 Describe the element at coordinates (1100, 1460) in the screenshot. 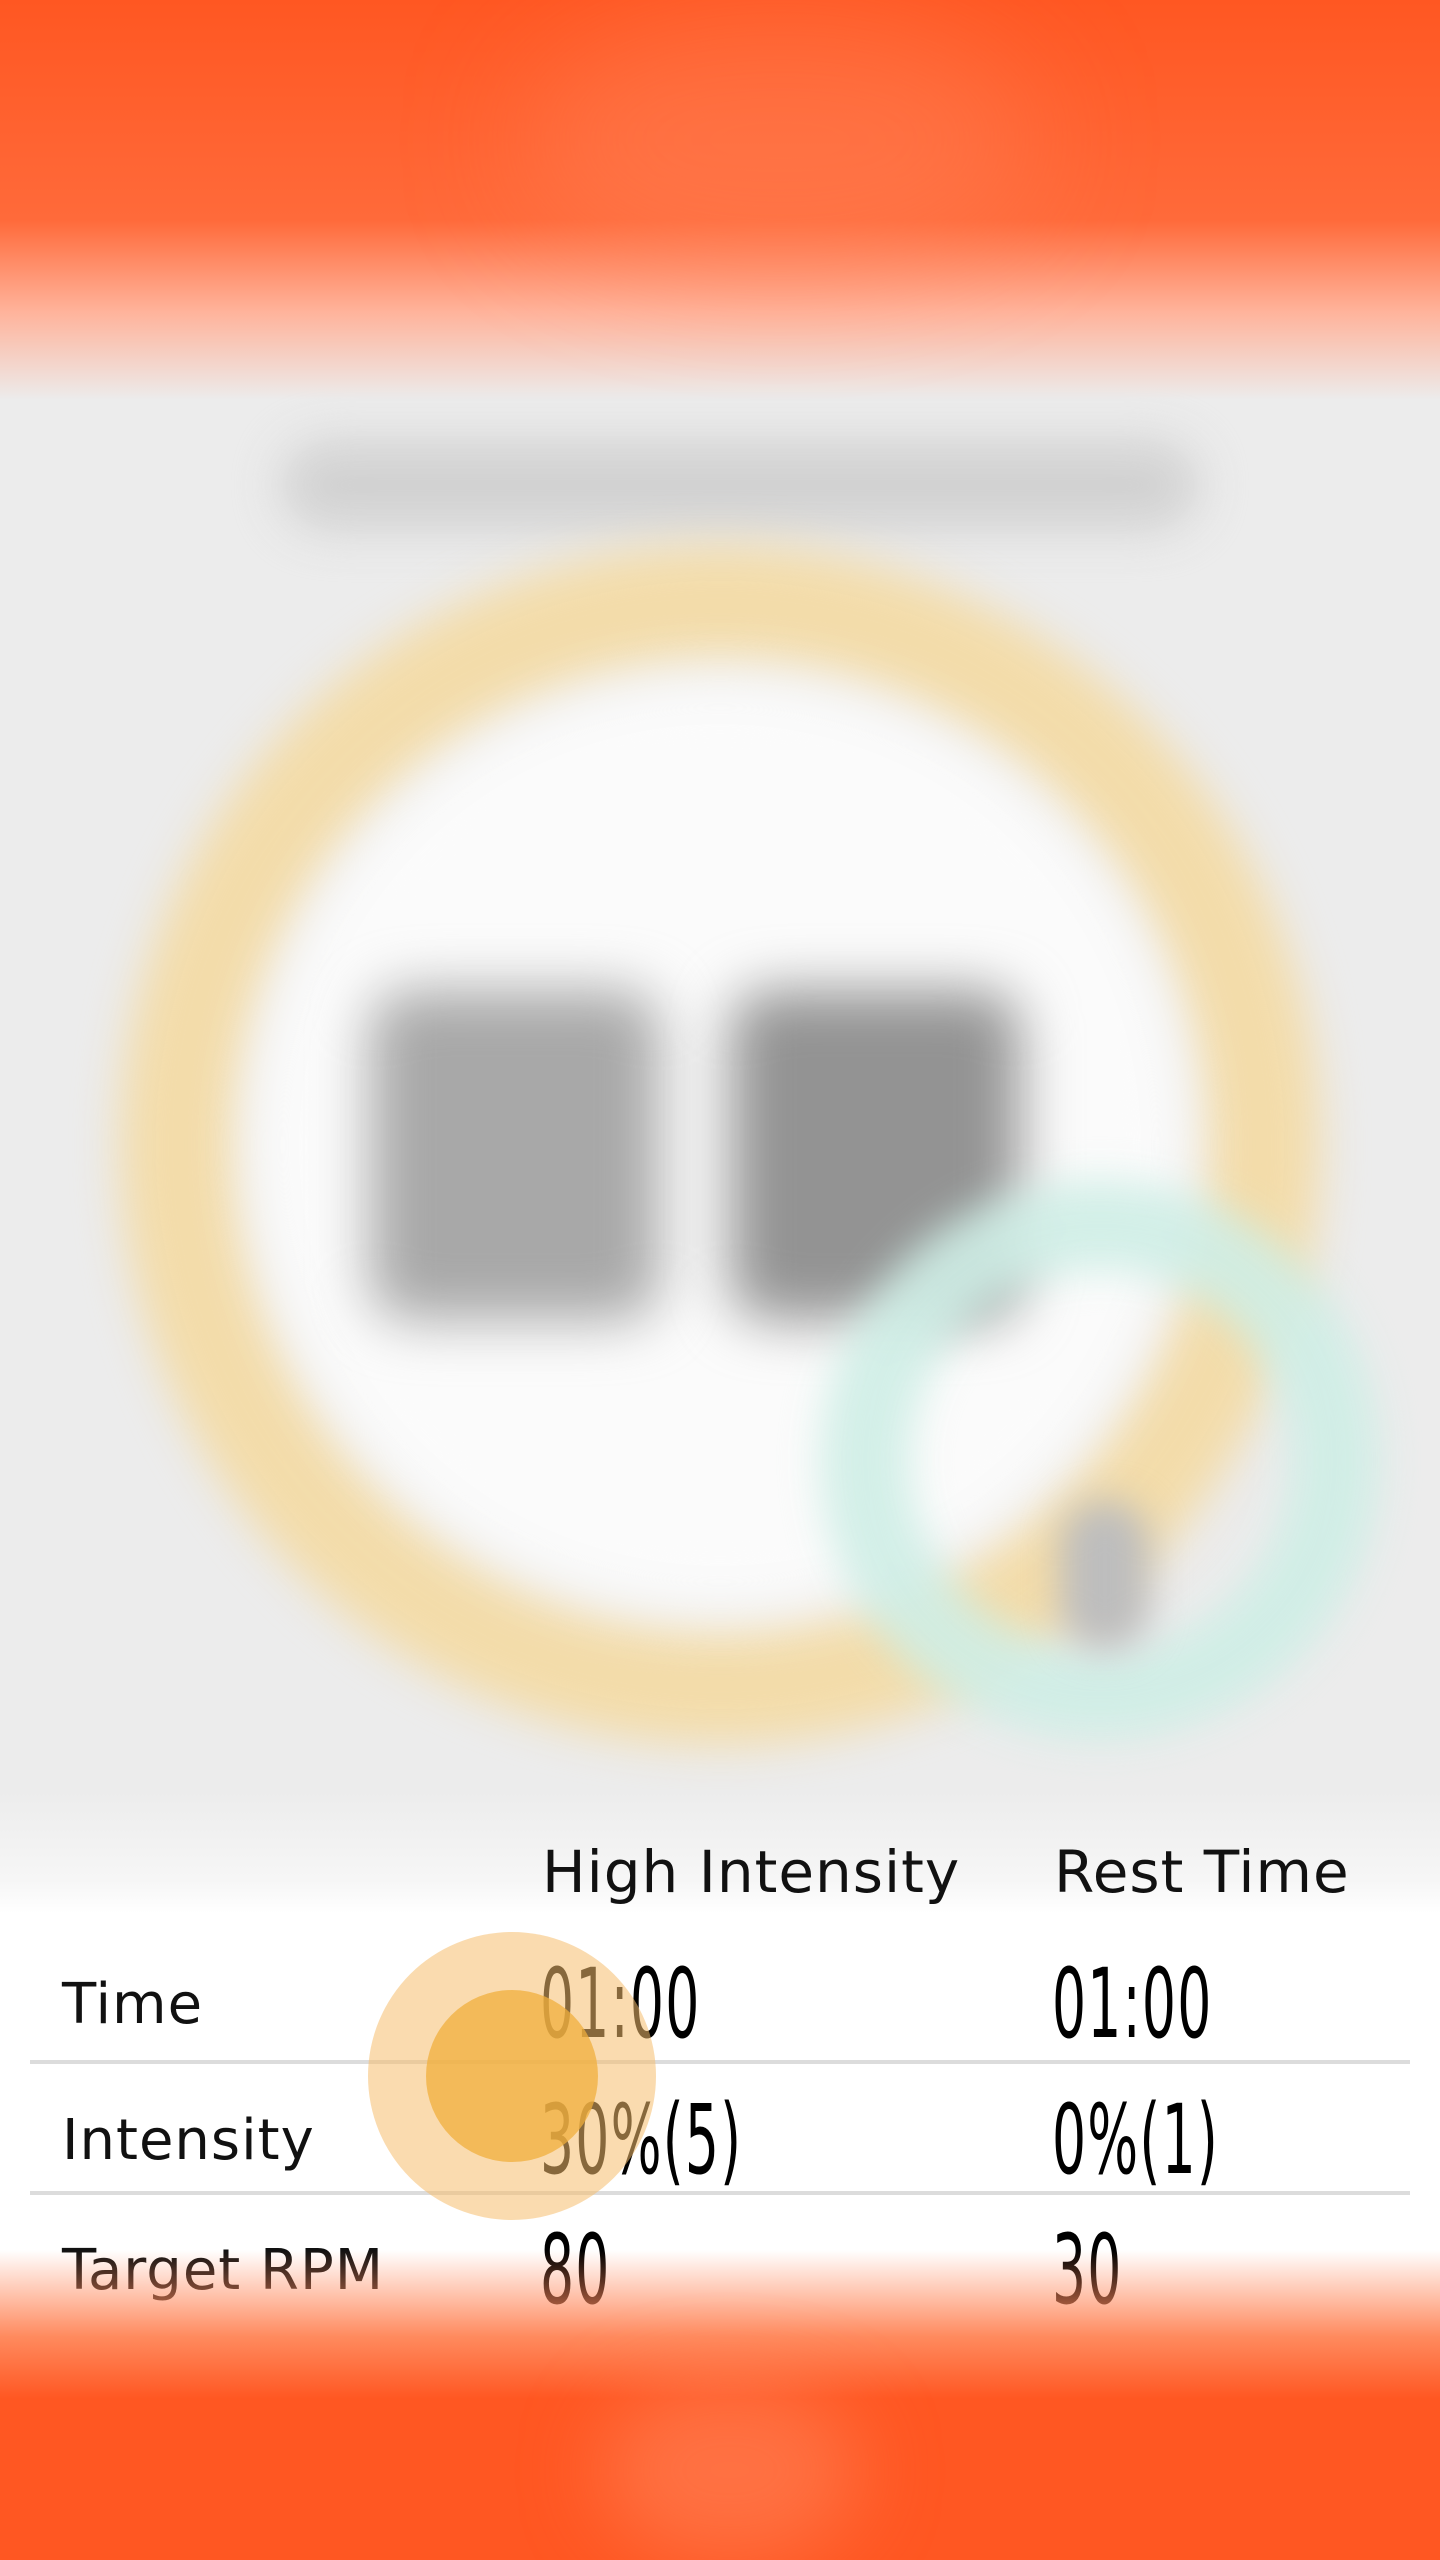

I see `secondary-ring` at that location.